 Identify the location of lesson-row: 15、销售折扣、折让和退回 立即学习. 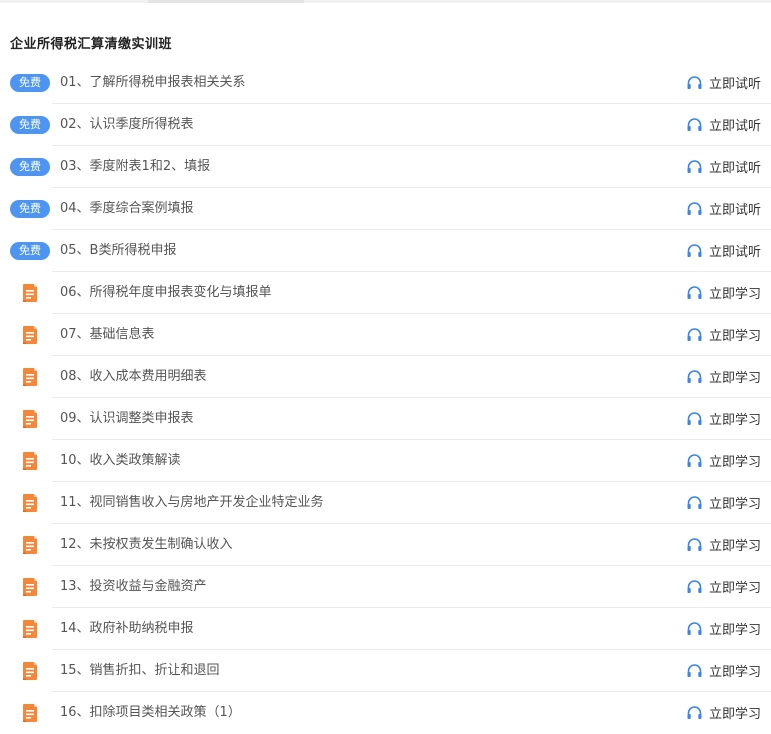
(397, 671).